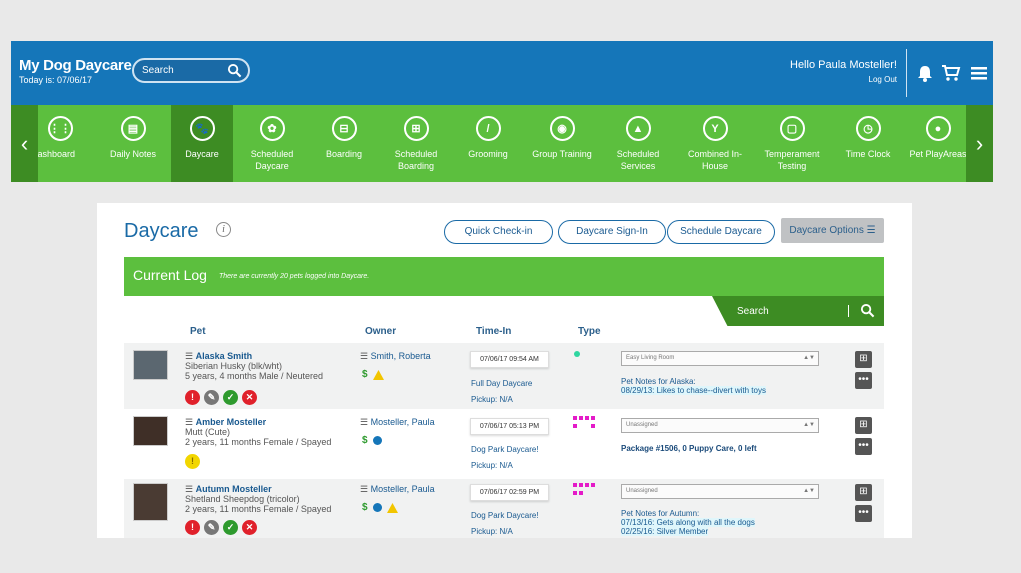  What do you see at coordinates (688, 522) in the screenshot?
I see `note-line: 07/13/16: Gets along with all the dogs` at bounding box center [688, 522].